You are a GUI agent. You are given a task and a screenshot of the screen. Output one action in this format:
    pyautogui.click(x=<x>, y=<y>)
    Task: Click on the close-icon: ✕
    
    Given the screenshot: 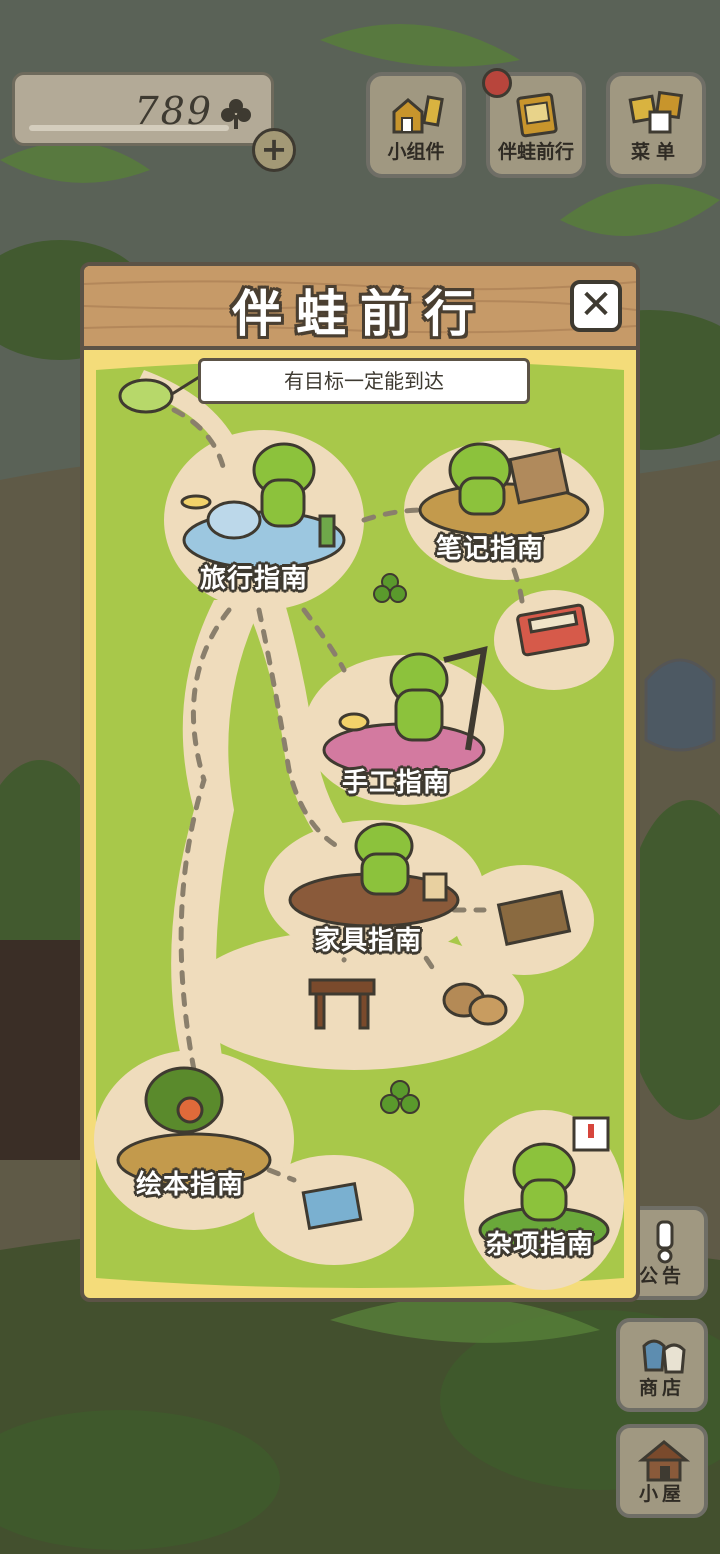 What is the action you would take?
    pyautogui.click(x=596, y=305)
    